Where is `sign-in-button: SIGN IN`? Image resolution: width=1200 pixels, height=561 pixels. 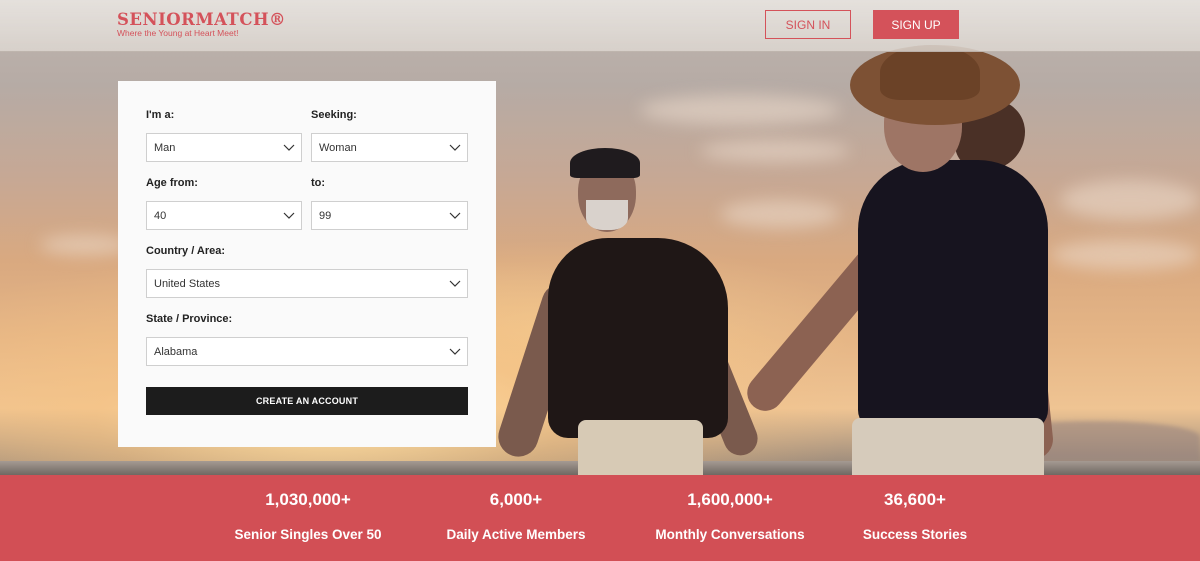 sign-in-button: SIGN IN is located at coordinates (808, 24).